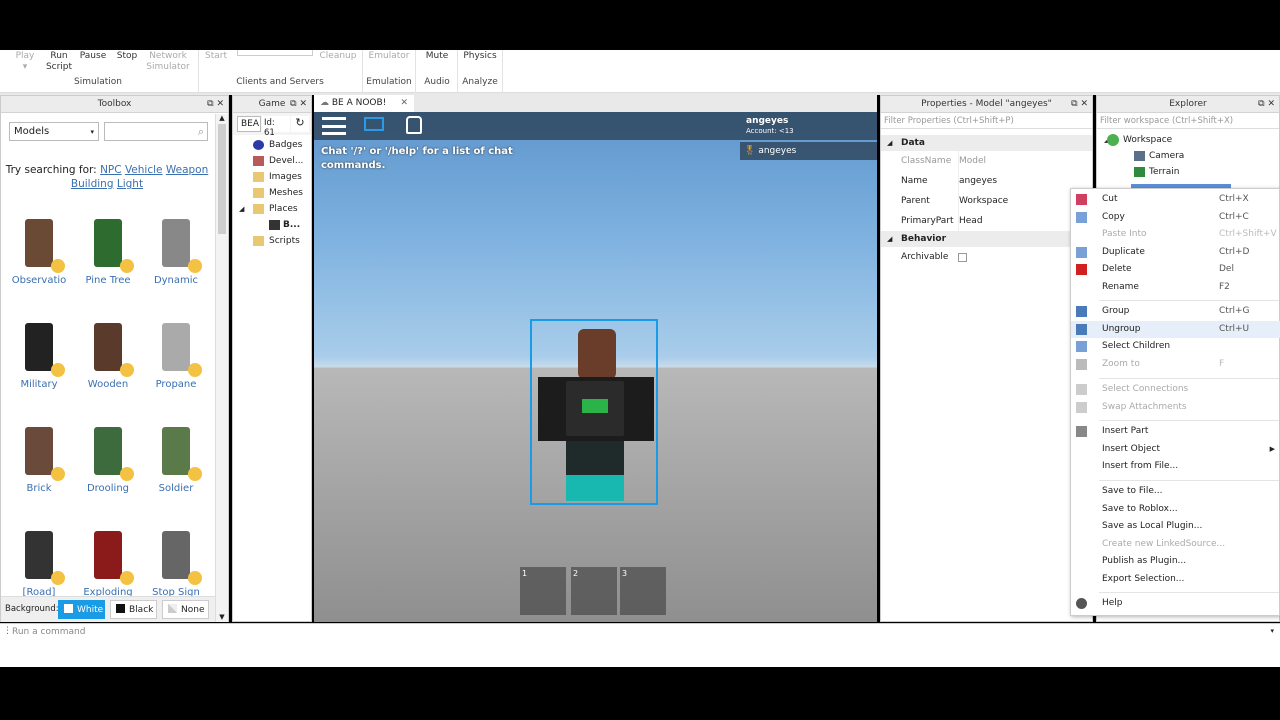 Image resolution: width=1280 pixels, height=720 pixels. I want to click on toolbox-item: Soldier, so click(176, 457).